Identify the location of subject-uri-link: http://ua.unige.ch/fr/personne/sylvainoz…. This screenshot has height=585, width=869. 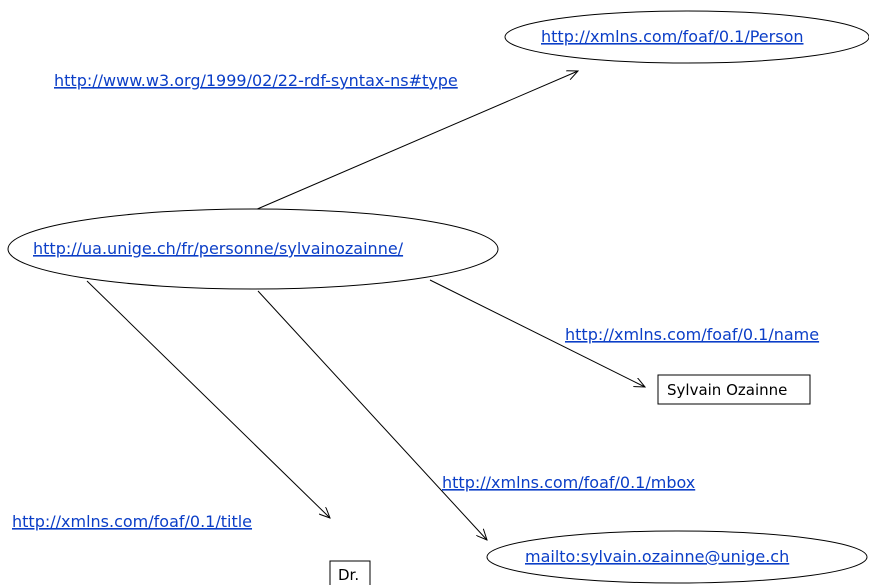
(218, 248).